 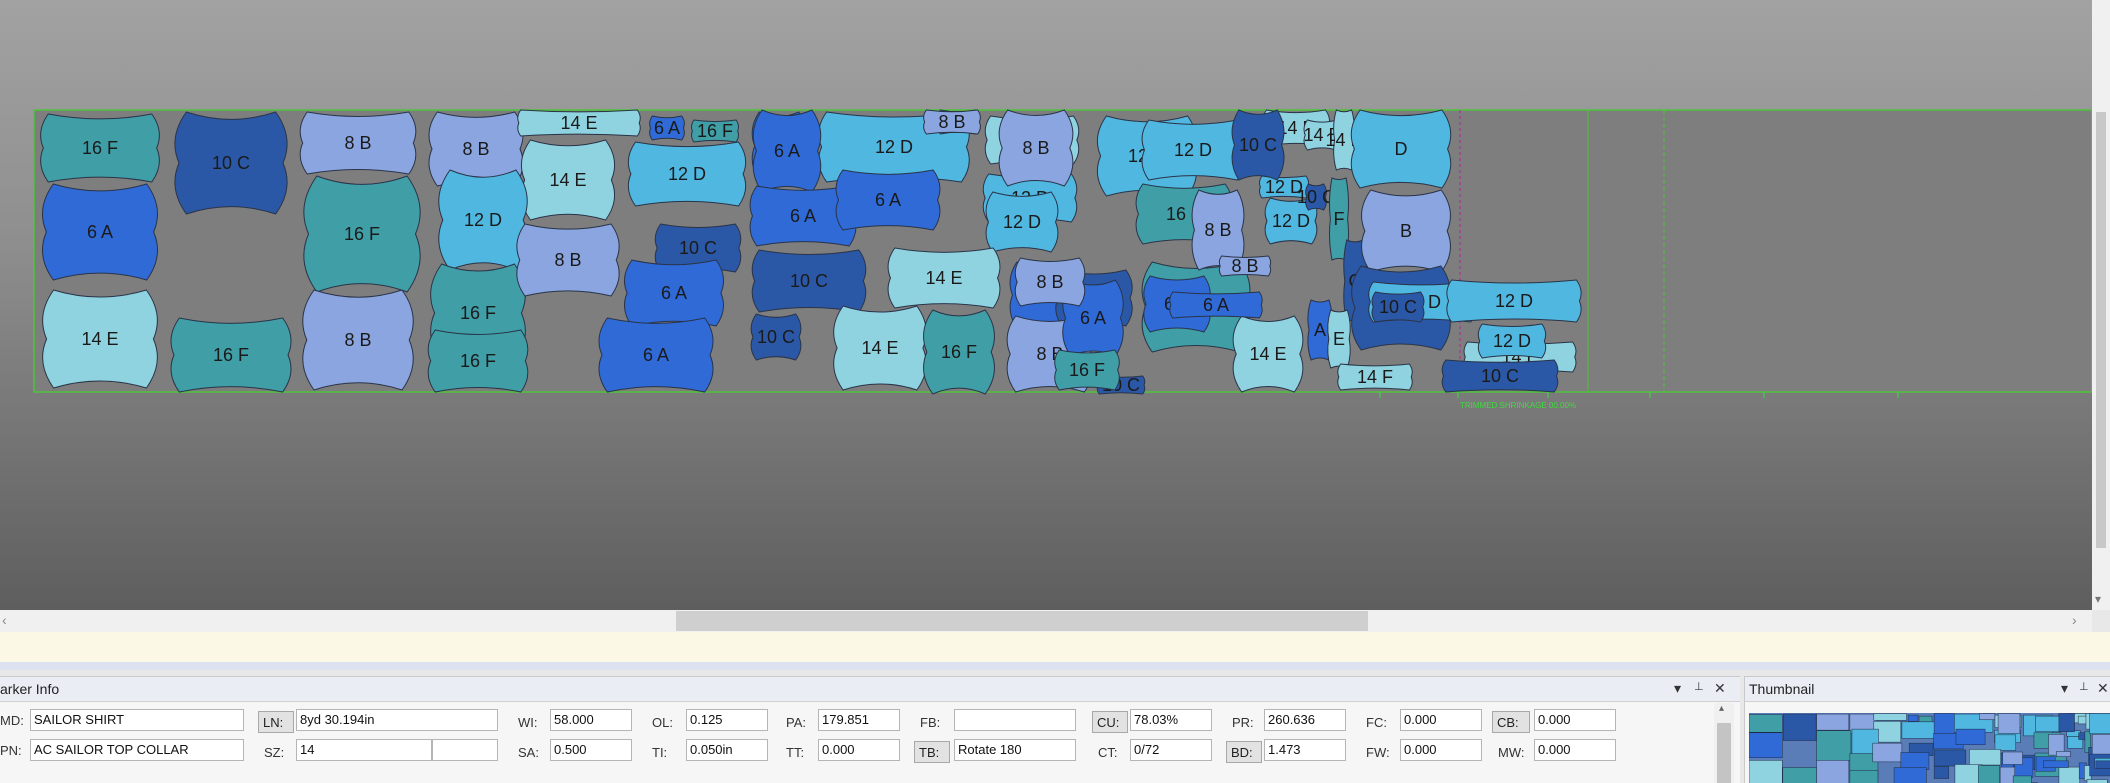 I want to click on cb-button: CB:, so click(x=1511, y=722).